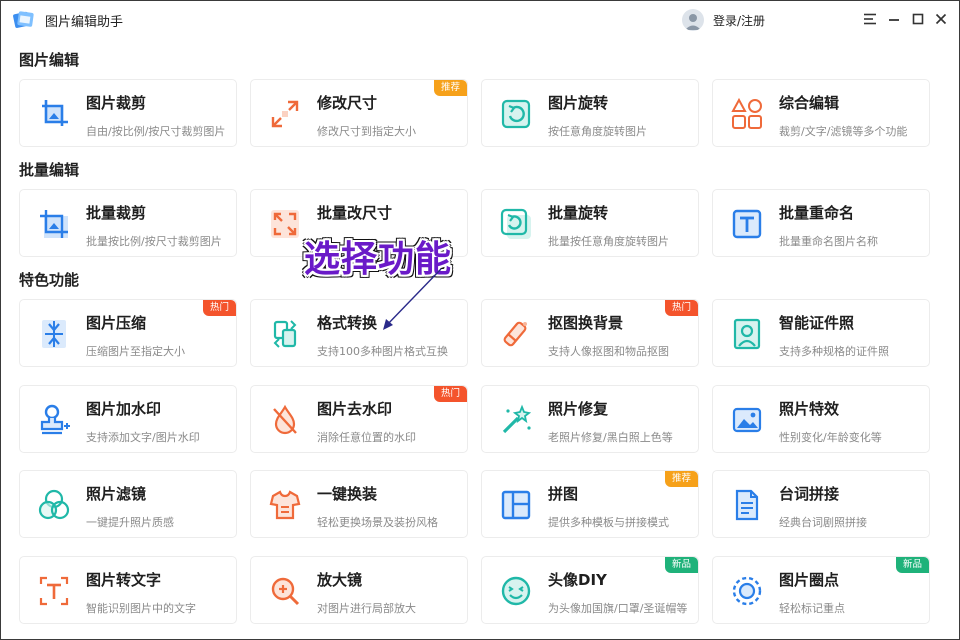 This screenshot has width=960, height=640. Describe the element at coordinates (366, 437) in the screenshot. I see `card-desc: 消除任意位置的水印` at that location.